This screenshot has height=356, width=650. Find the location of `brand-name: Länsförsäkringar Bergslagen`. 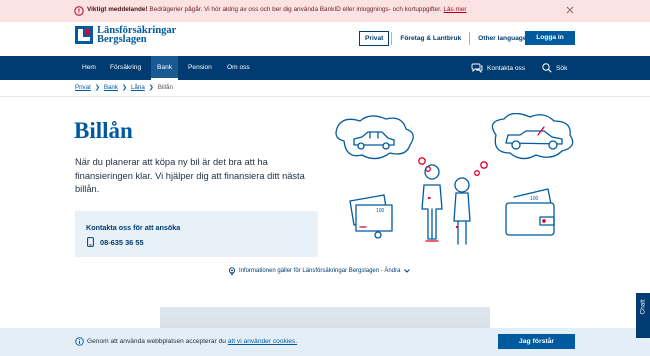

brand-name: Länsförsäkringar Bergslagen is located at coordinates (136, 35).